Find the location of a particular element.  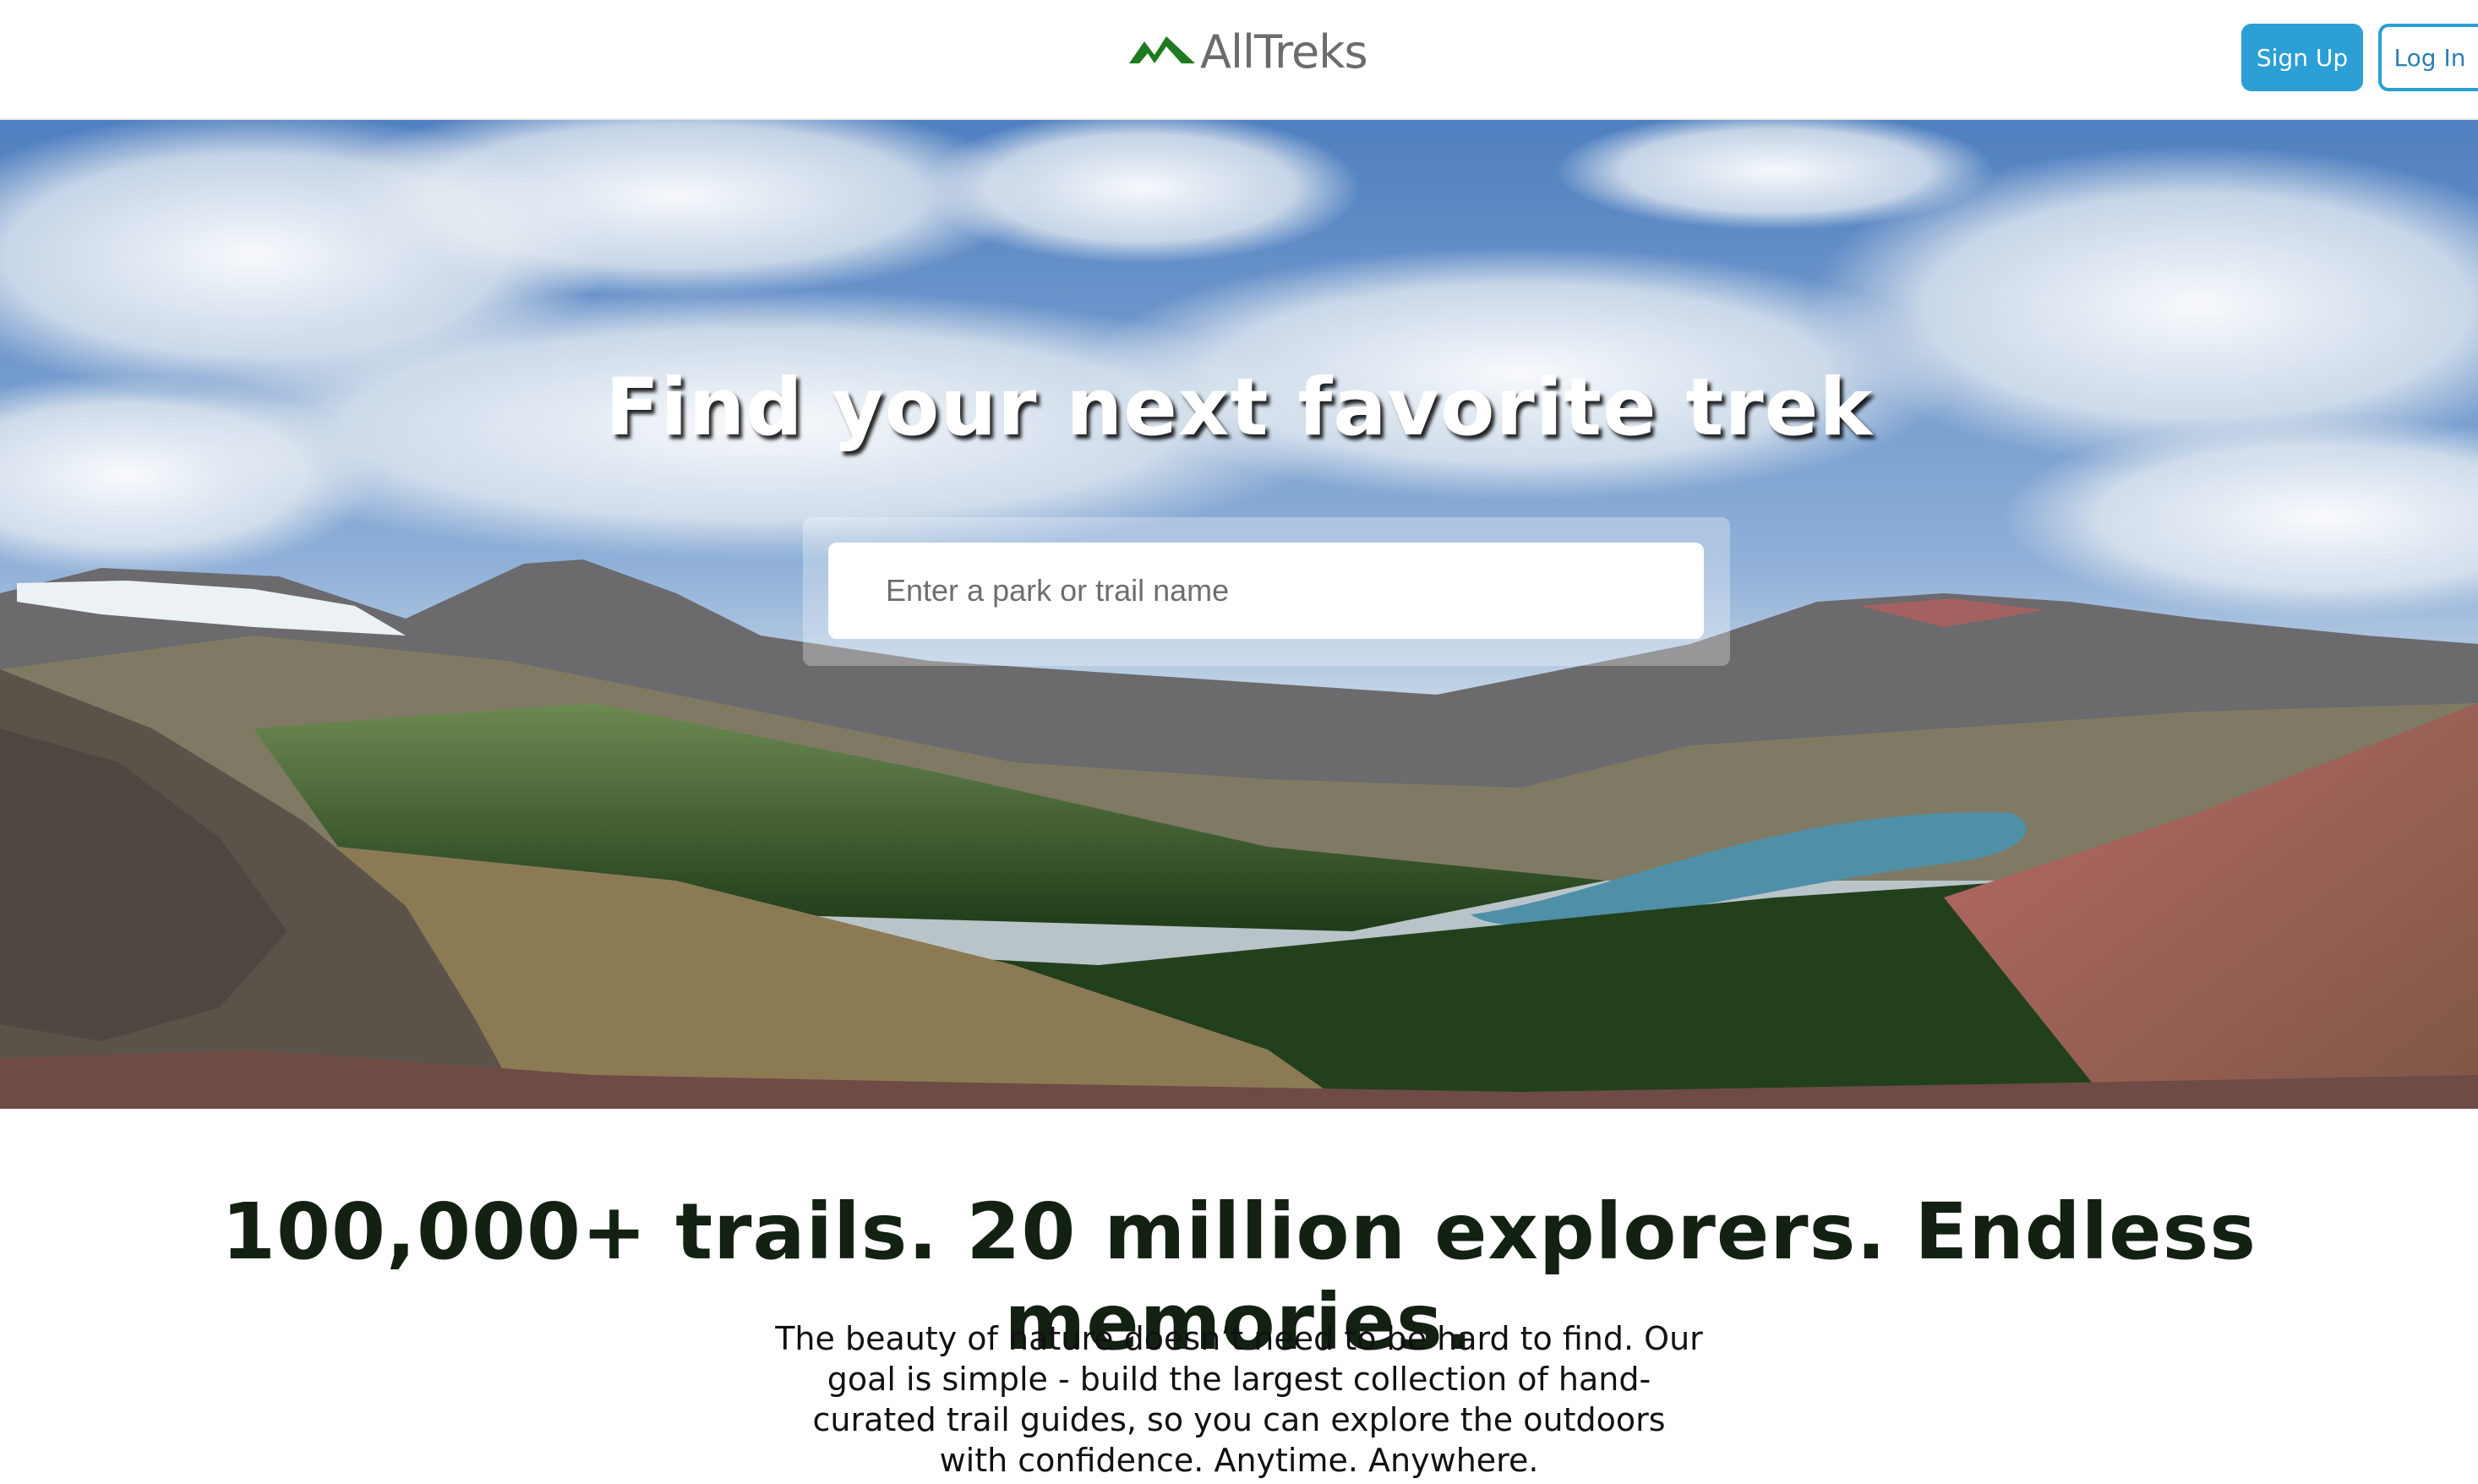

log-in-button: Log In is located at coordinates (2428, 58).